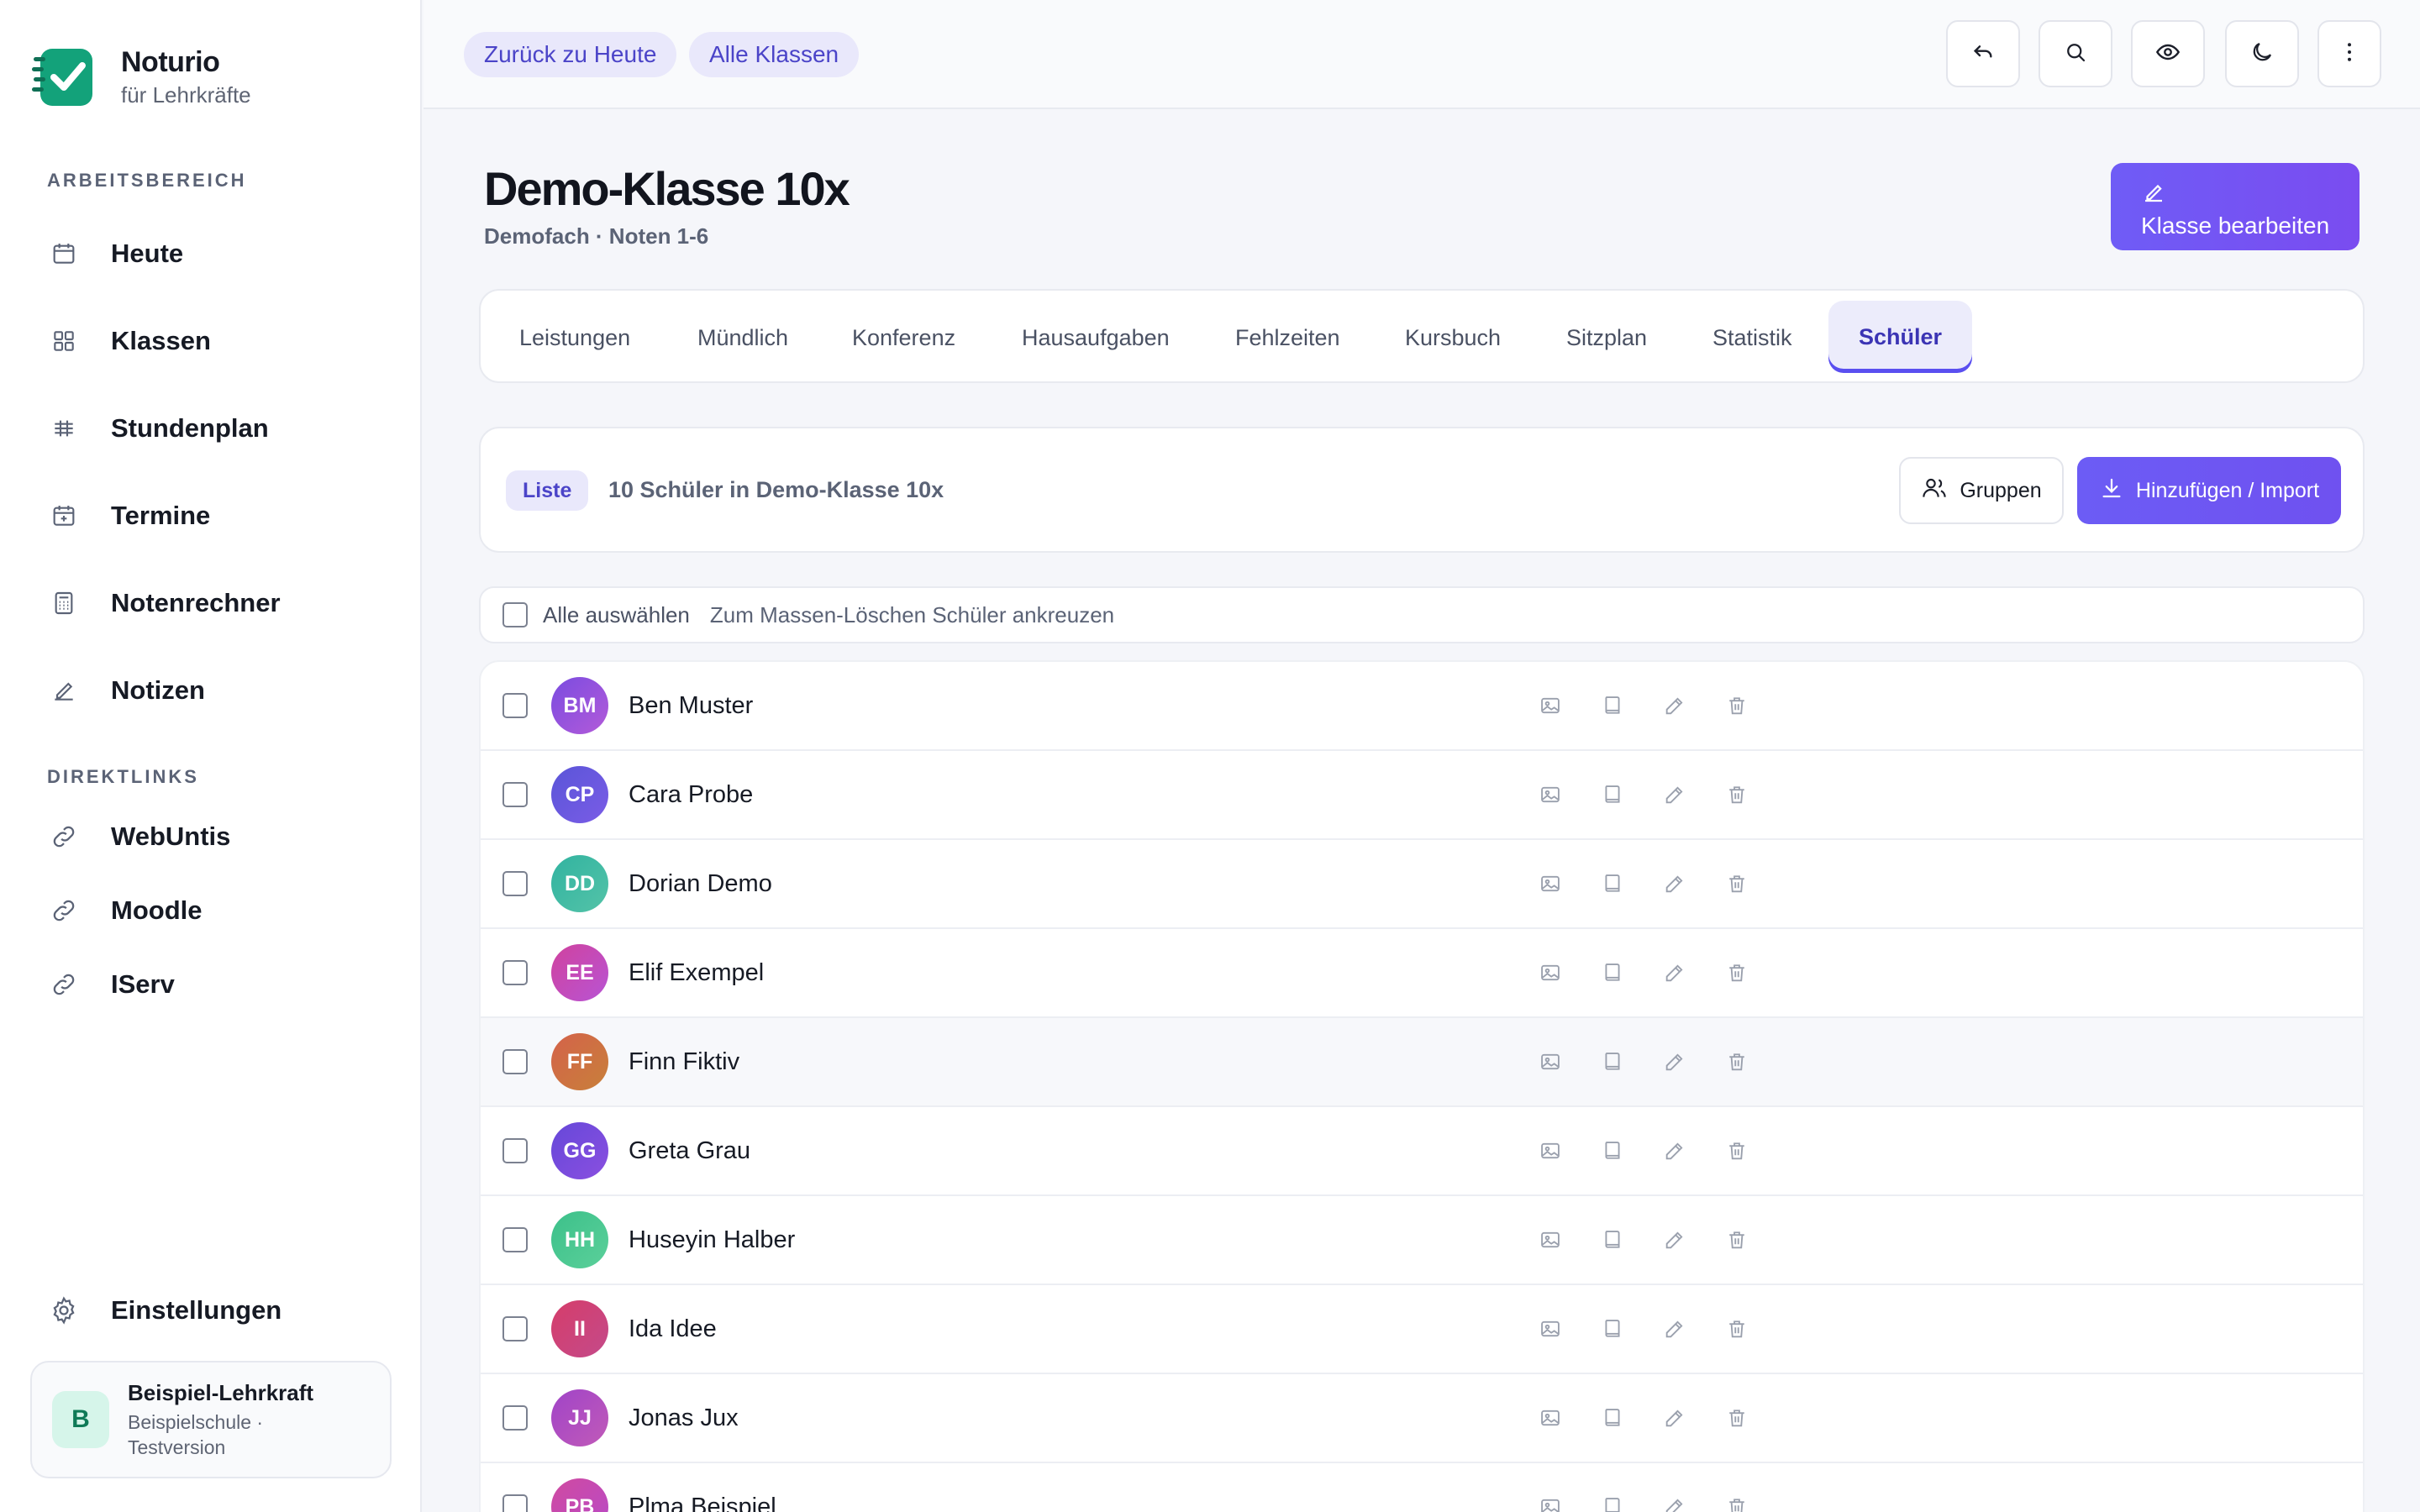 This screenshot has width=2420, height=1512. Describe the element at coordinates (219, 836) in the screenshot. I see `sidebar-link-webuntis: WebUntis` at that location.